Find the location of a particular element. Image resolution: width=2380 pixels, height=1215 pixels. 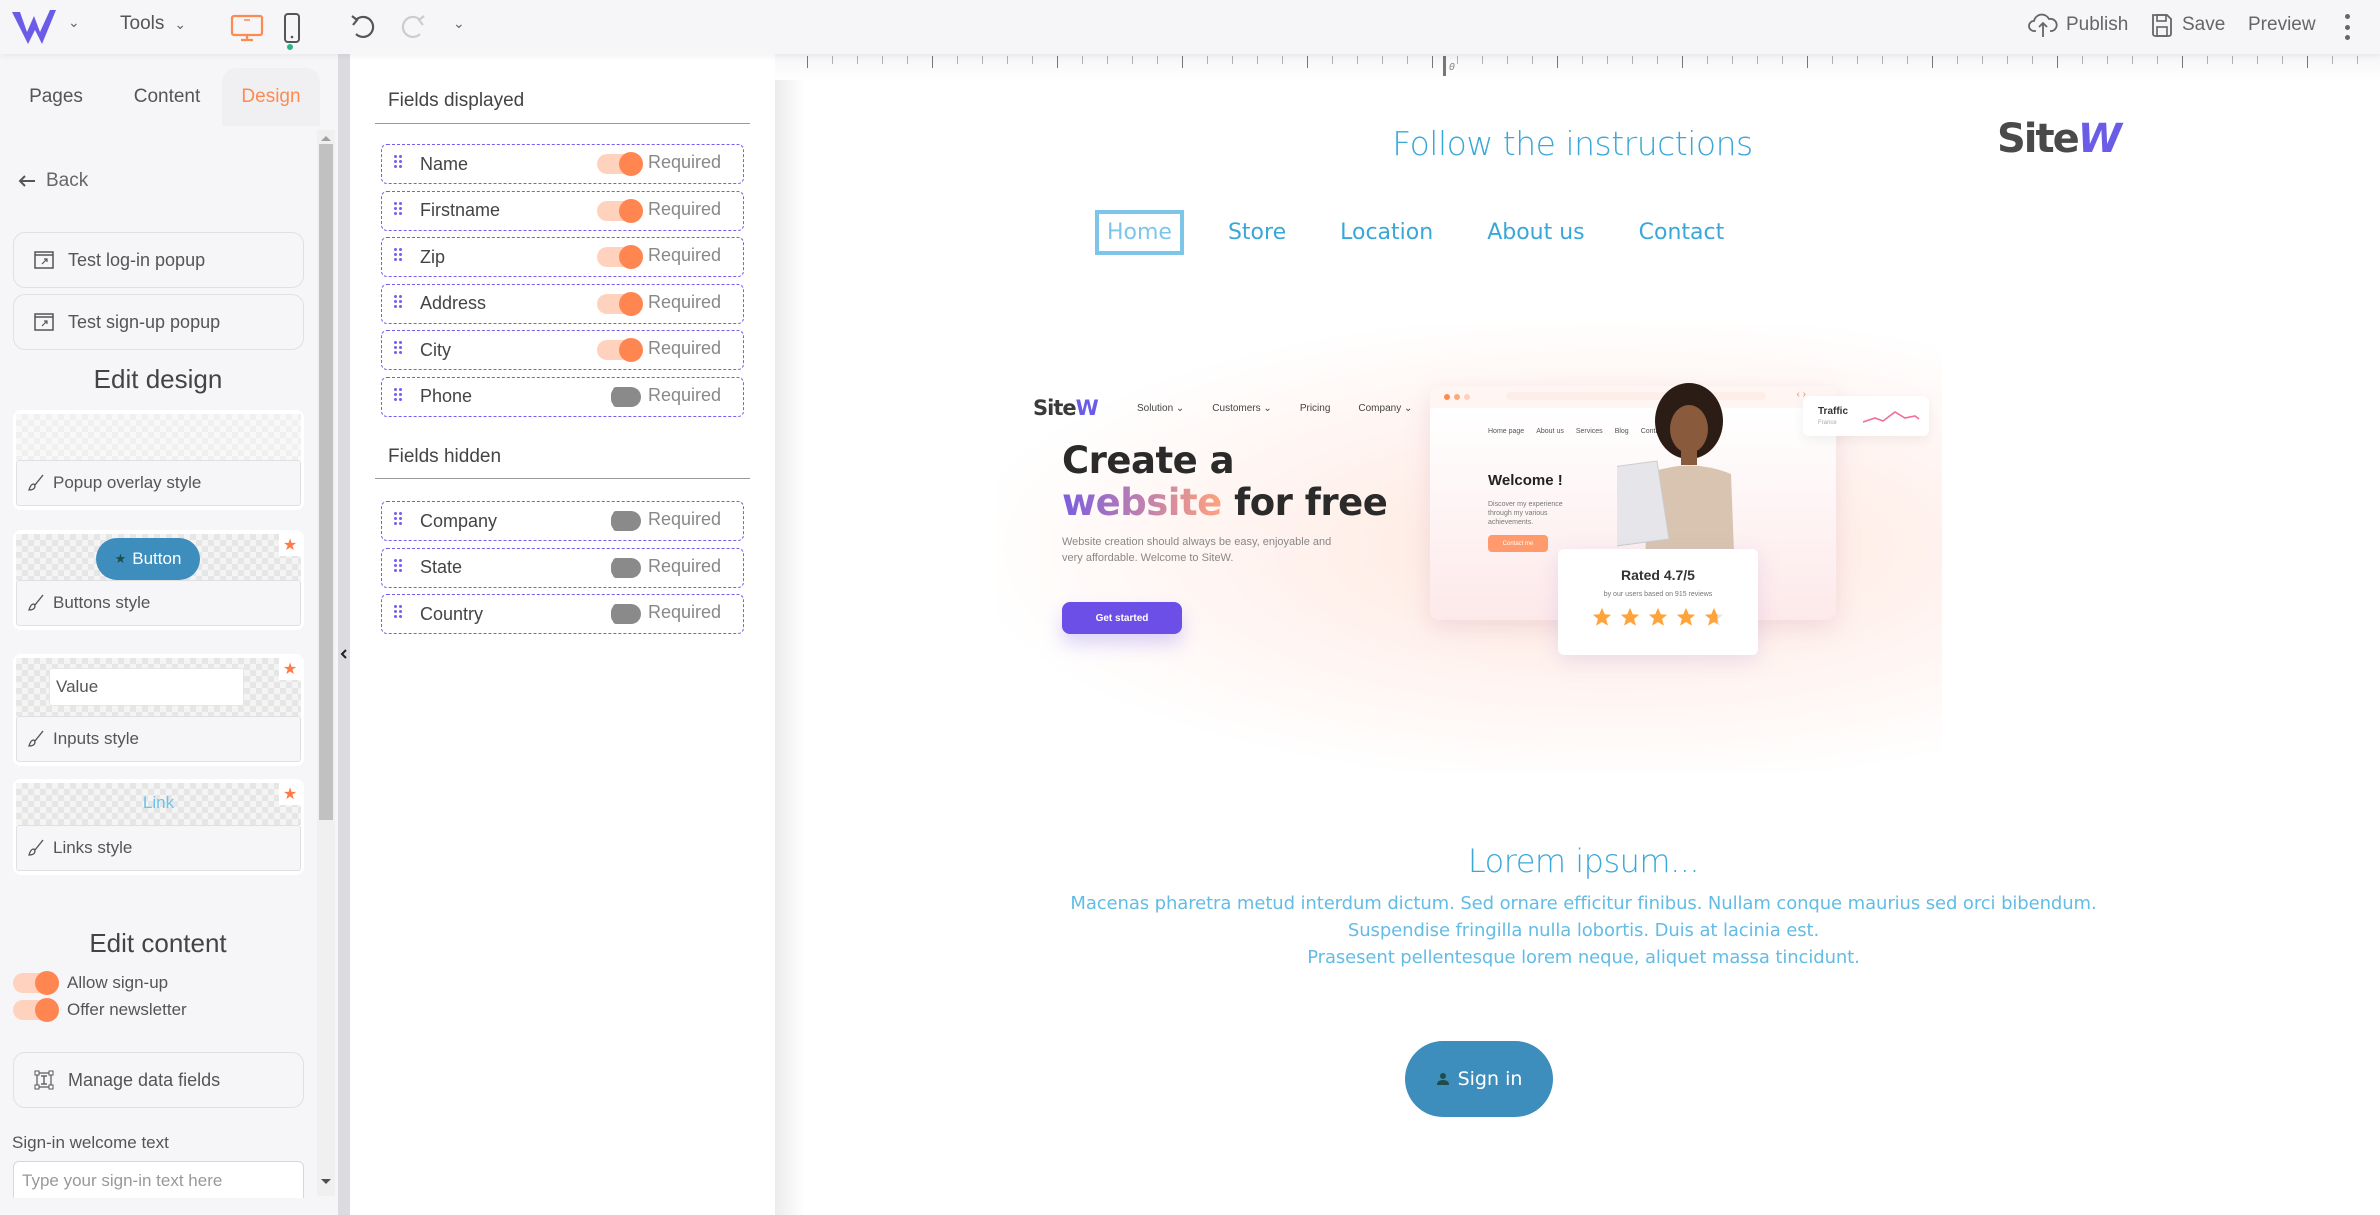

manage-data-fields-button: Manage data fields is located at coordinates (158, 1080).